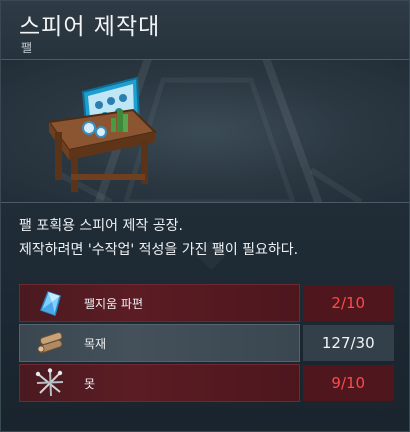  I want to click on material-row-nails: 못 9/10, so click(206, 383).